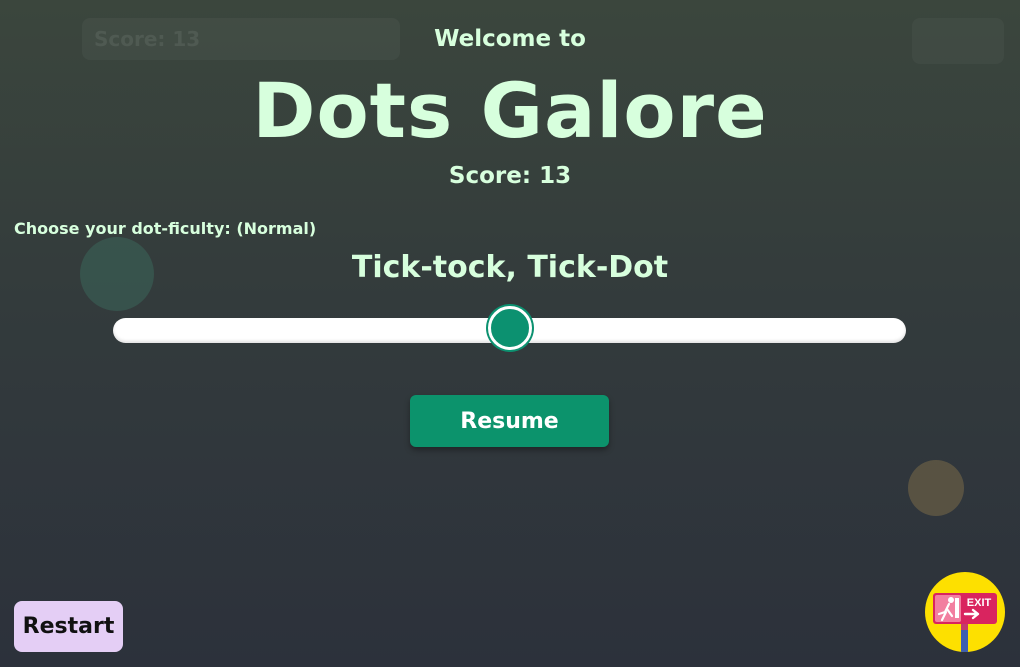 The image size is (1020, 667). What do you see at coordinates (510, 110) in the screenshot?
I see `game-title: Dots Galore` at bounding box center [510, 110].